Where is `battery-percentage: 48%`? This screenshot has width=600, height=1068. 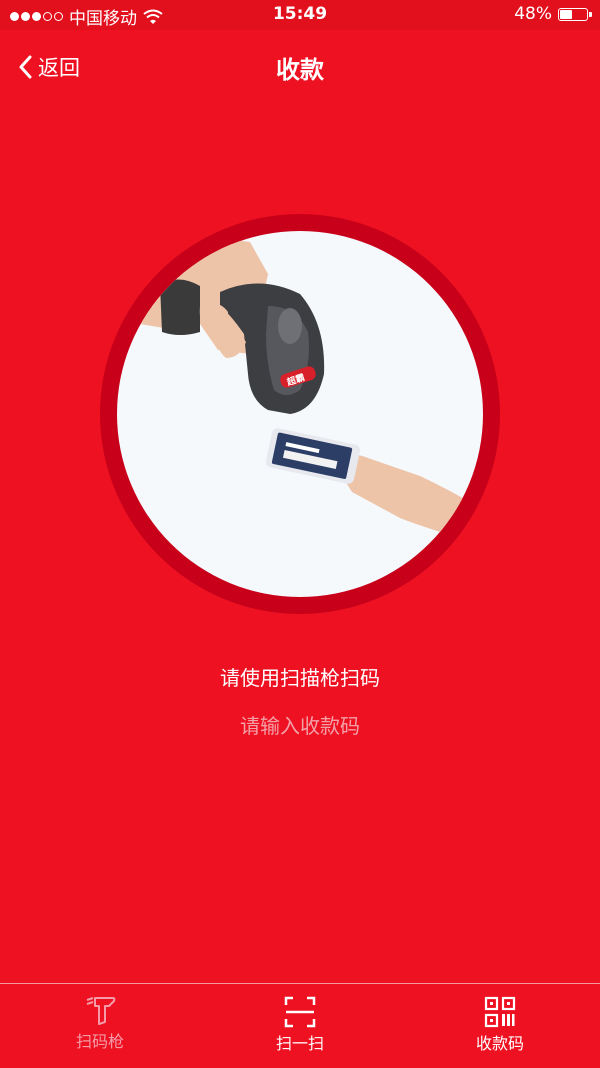
battery-percentage: 48% is located at coordinates (533, 14).